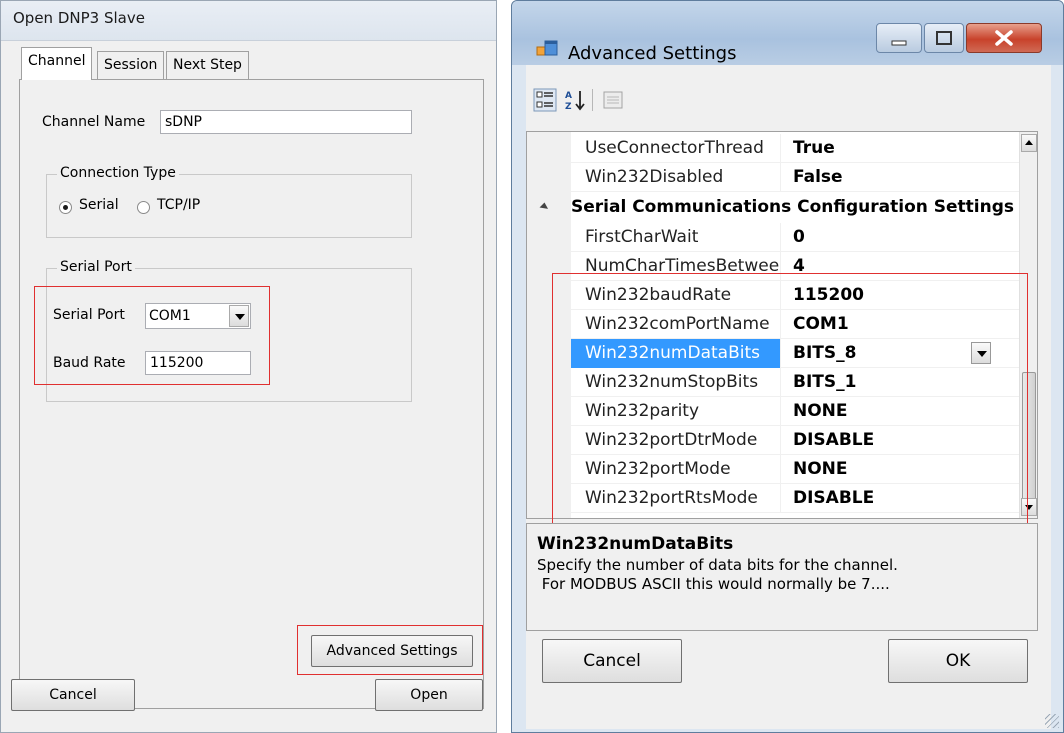 Image resolution: width=1064 pixels, height=733 pixels. I want to click on property-row: NumCharTimesBetwee 4, so click(796, 266).